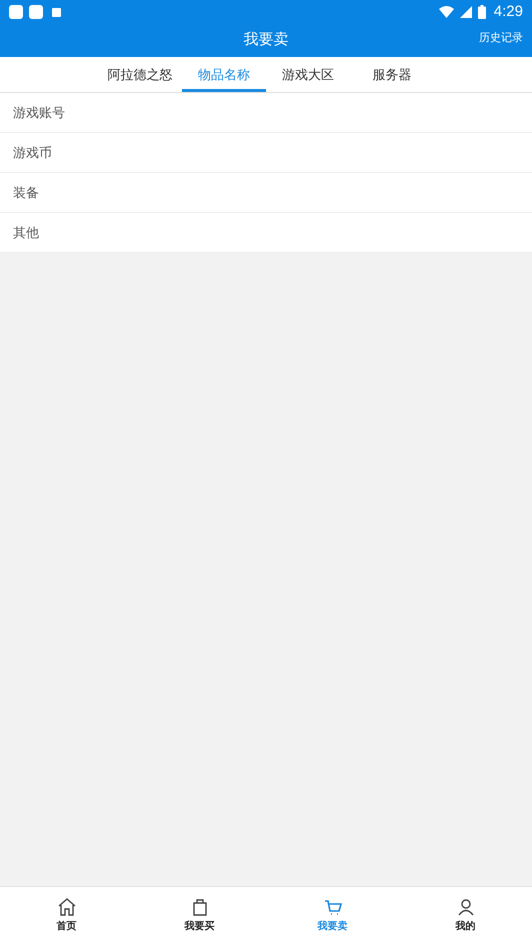  Describe the element at coordinates (508, 12) in the screenshot. I see `status-time: 4:29` at that location.